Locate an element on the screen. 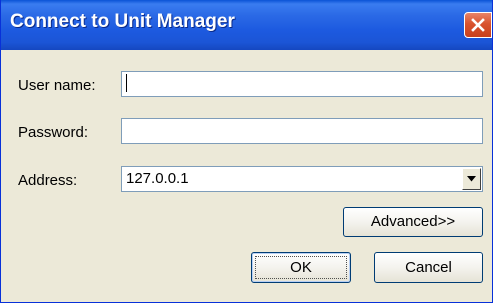  advanced-button-label: Advanced>> is located at coordinates (413, 221).